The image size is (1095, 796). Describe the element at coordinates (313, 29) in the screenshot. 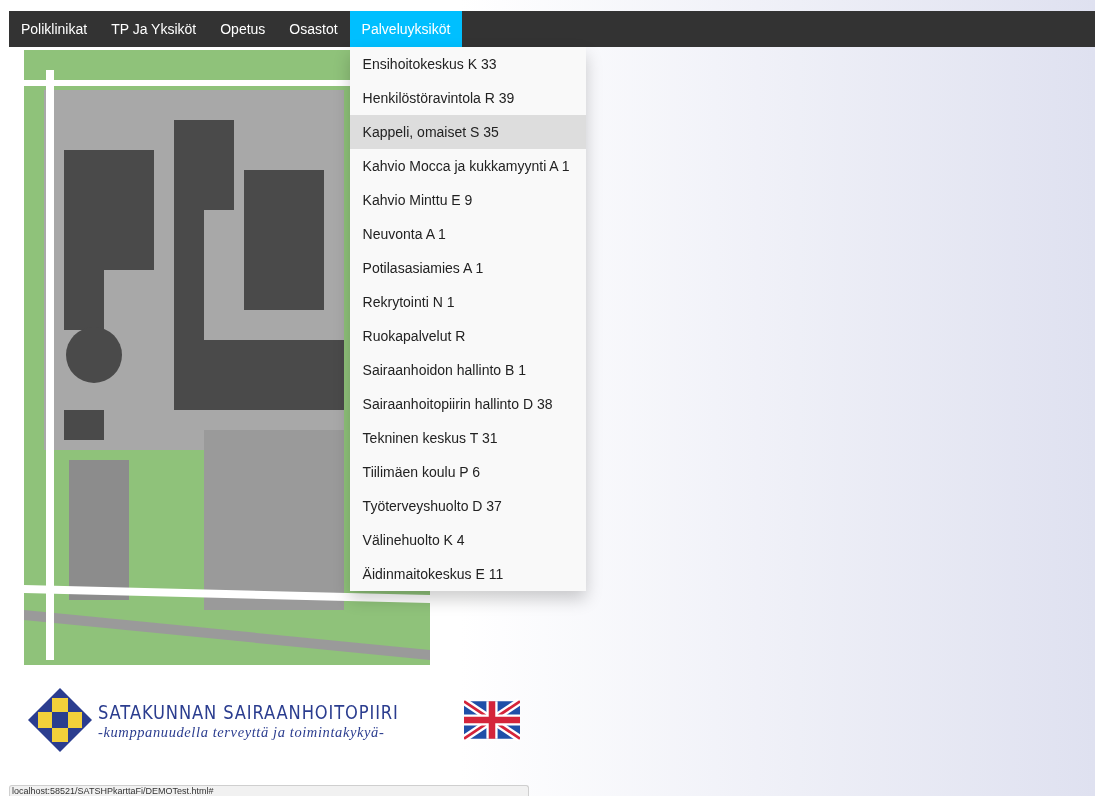

I see `nav-tab: Osastot` at that location.